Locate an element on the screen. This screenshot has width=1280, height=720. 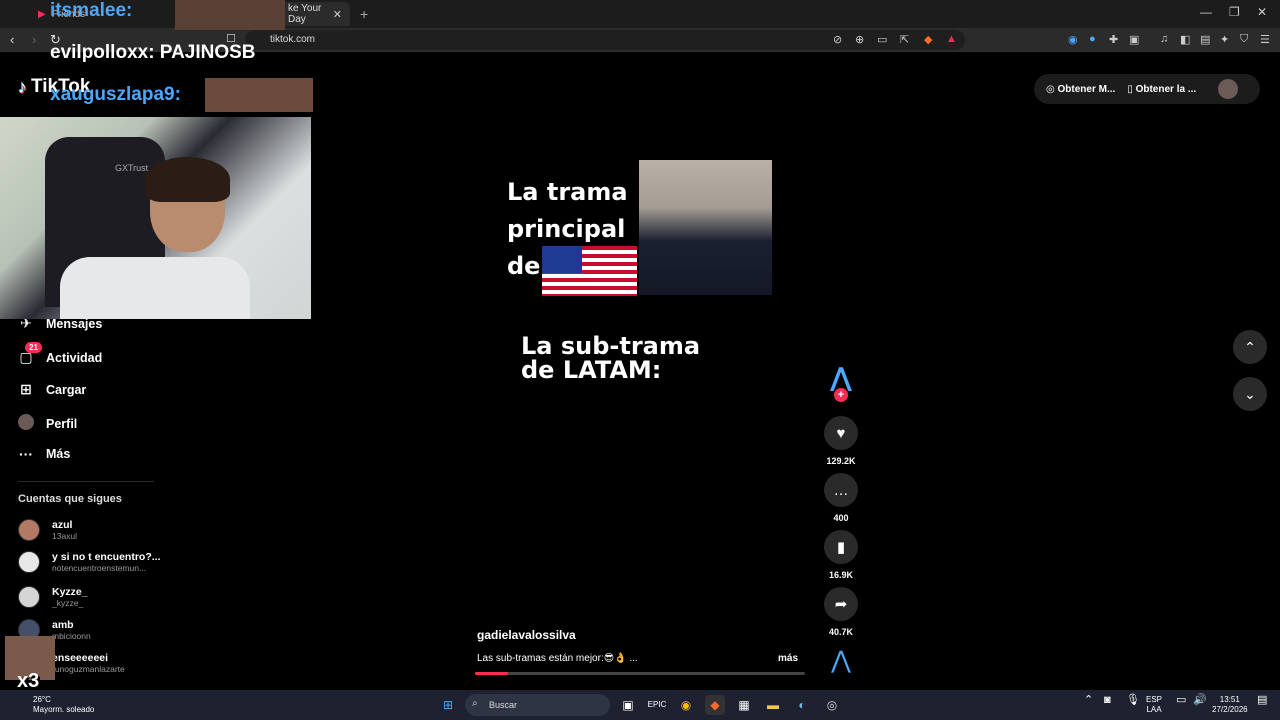
video-progress-bar is located at coordinates (640, 673).